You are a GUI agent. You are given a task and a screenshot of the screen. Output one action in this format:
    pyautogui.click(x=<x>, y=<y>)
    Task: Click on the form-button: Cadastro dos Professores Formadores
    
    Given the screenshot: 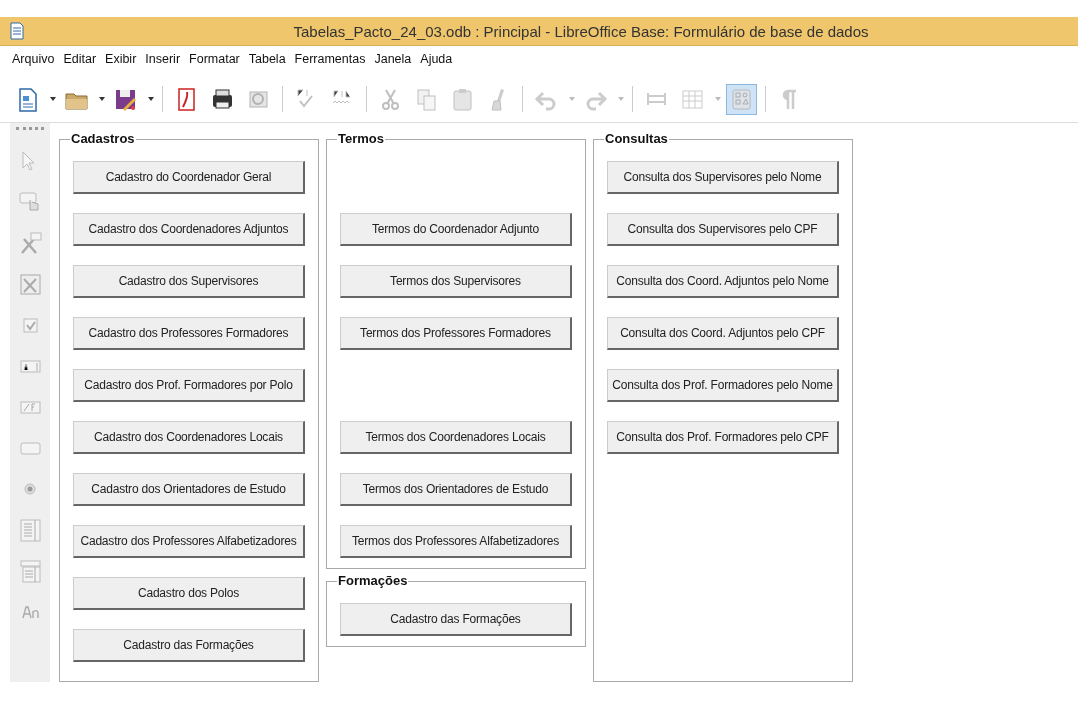 What is the action you would take?
    pyautogui.click(x=189, y=333)
    